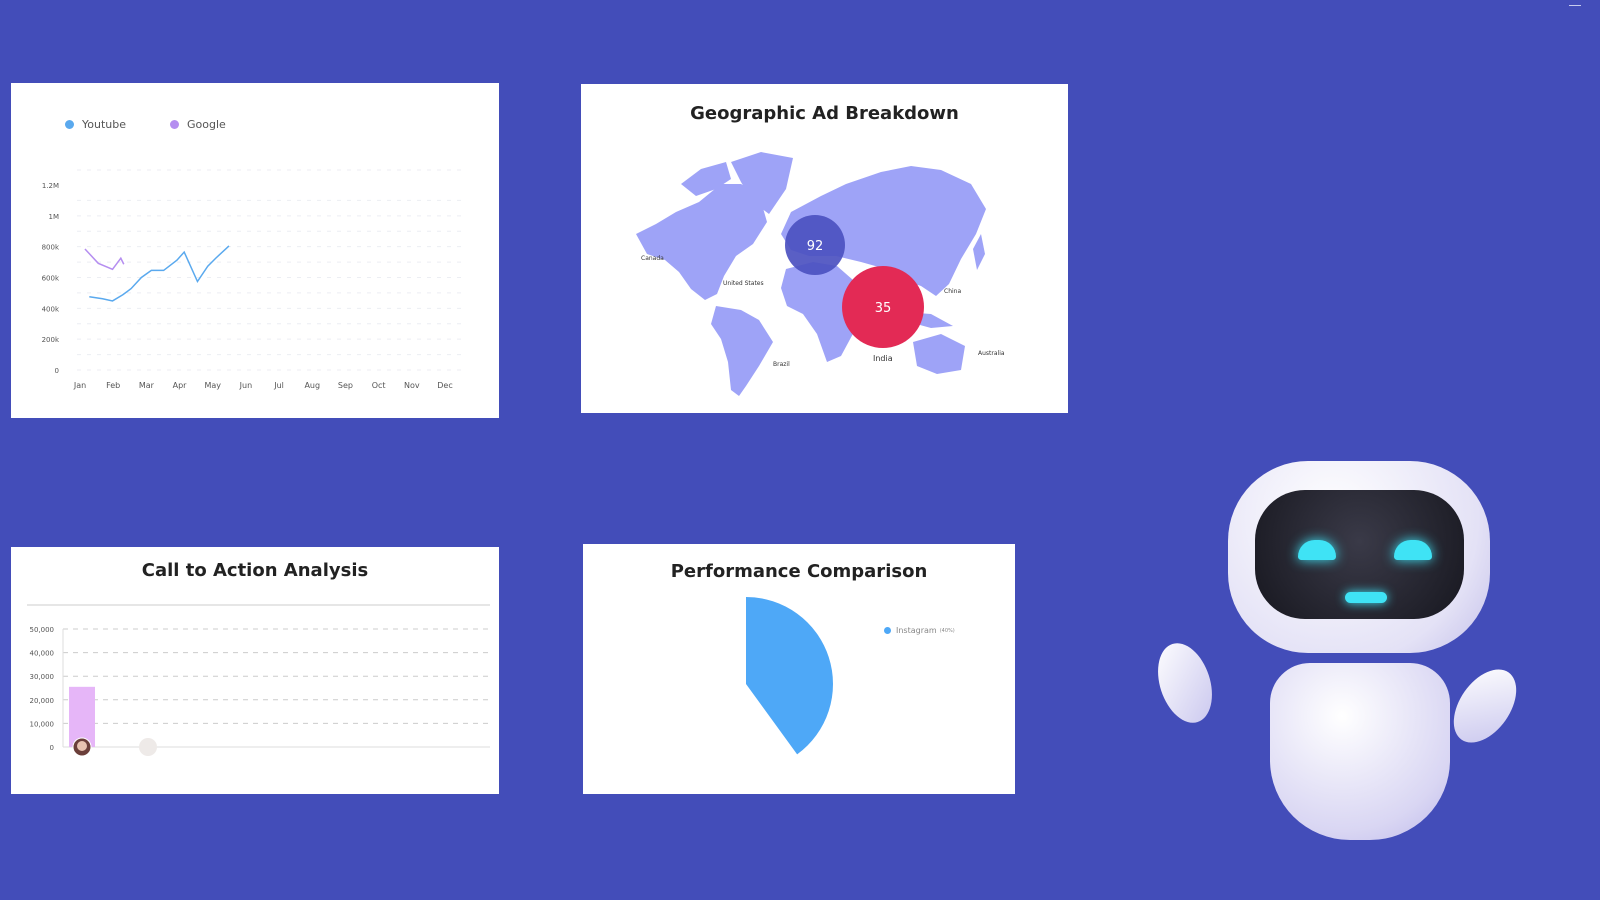 The height and width of the screenshot is (900, 1600). Describe the element at coordinates (54, 217) in the screenshot. I see `y-tick-label: 1M` at that location.